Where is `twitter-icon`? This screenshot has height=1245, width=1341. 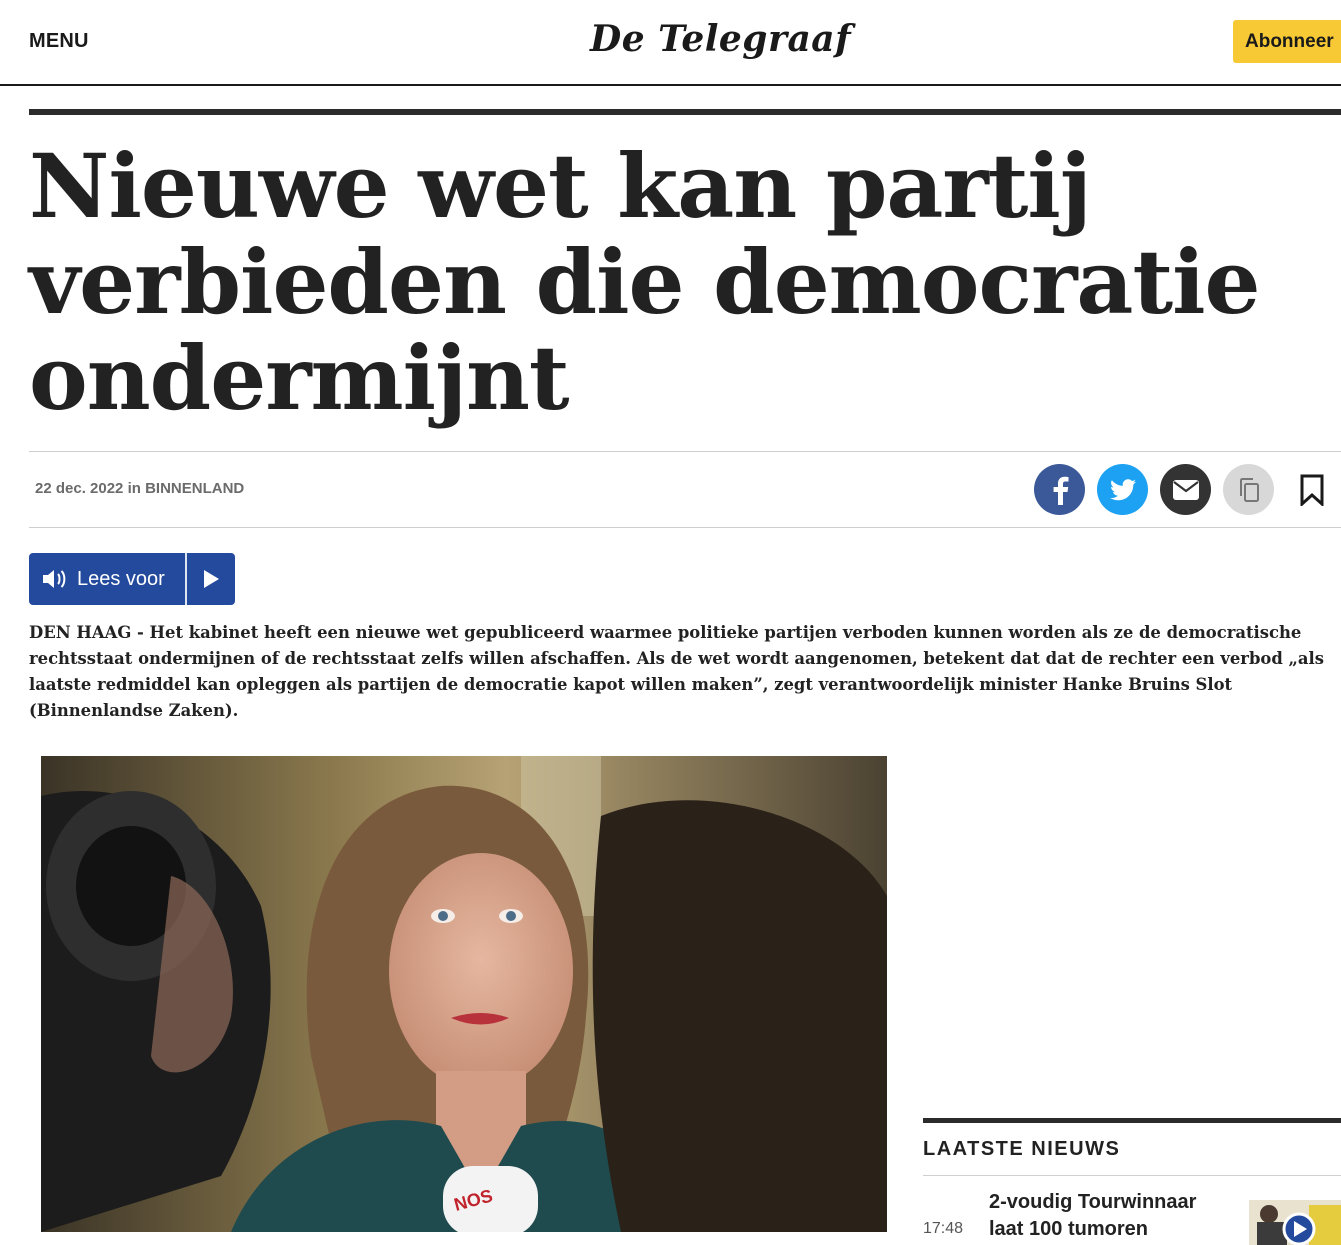
twitter-icon is located at coordinates (1122, 489).